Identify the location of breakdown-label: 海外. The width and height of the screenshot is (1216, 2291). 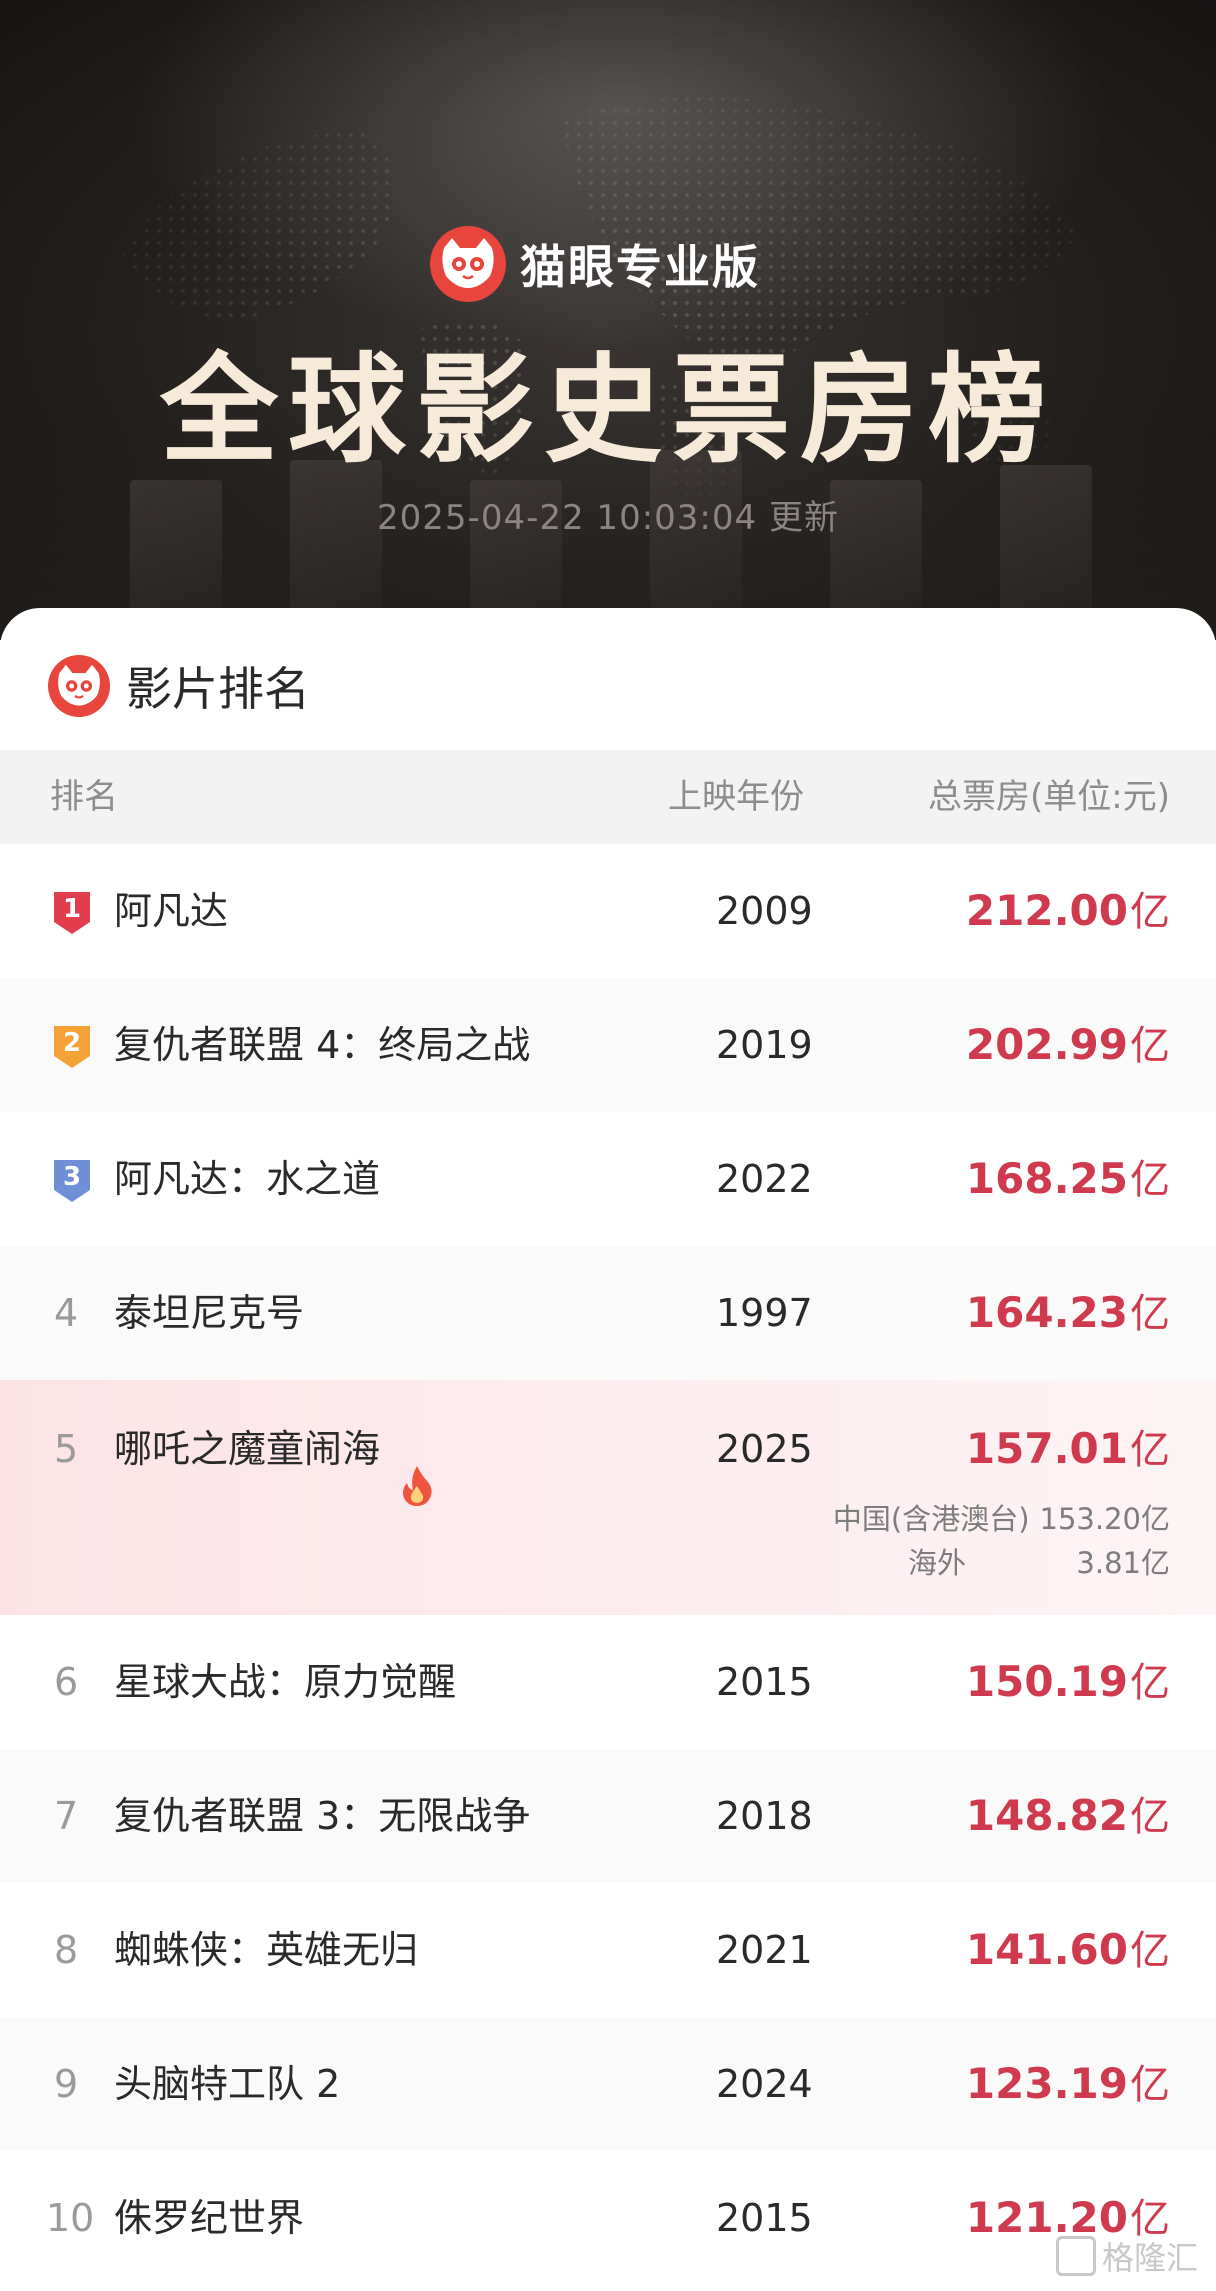
(937, 1563).